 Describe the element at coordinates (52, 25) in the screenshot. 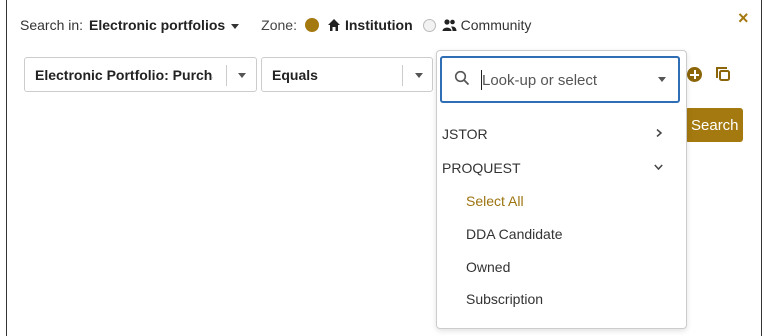

I see `search-in-label: Search in:` at that location.